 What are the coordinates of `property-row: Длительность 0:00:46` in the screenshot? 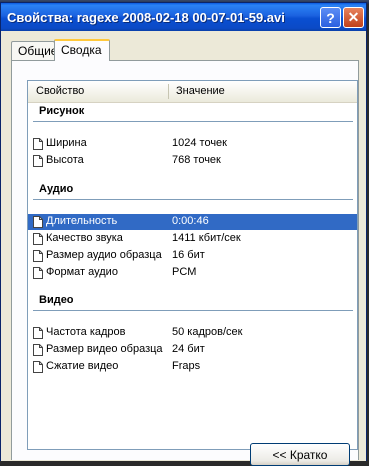 It's located at (192, 222).